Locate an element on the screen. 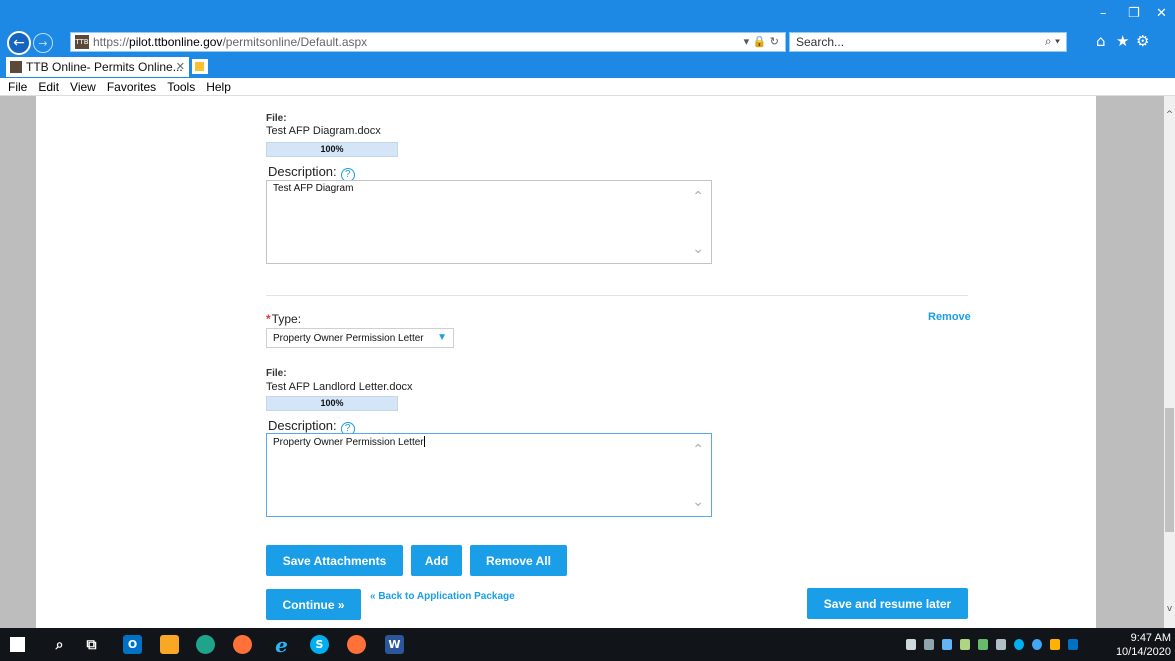 The width and height of the screenshot is (1175, 661). type-label-text: Type: is located at coordinates (286, 319).